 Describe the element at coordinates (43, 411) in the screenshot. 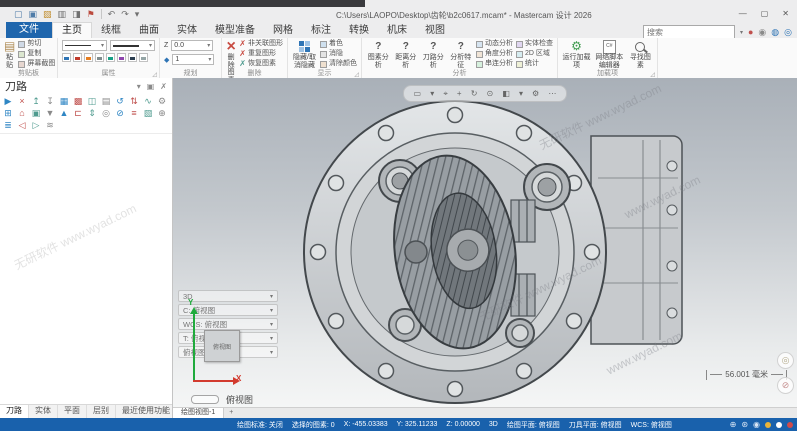

I see `panel-tab-solids: 实体` at that location.